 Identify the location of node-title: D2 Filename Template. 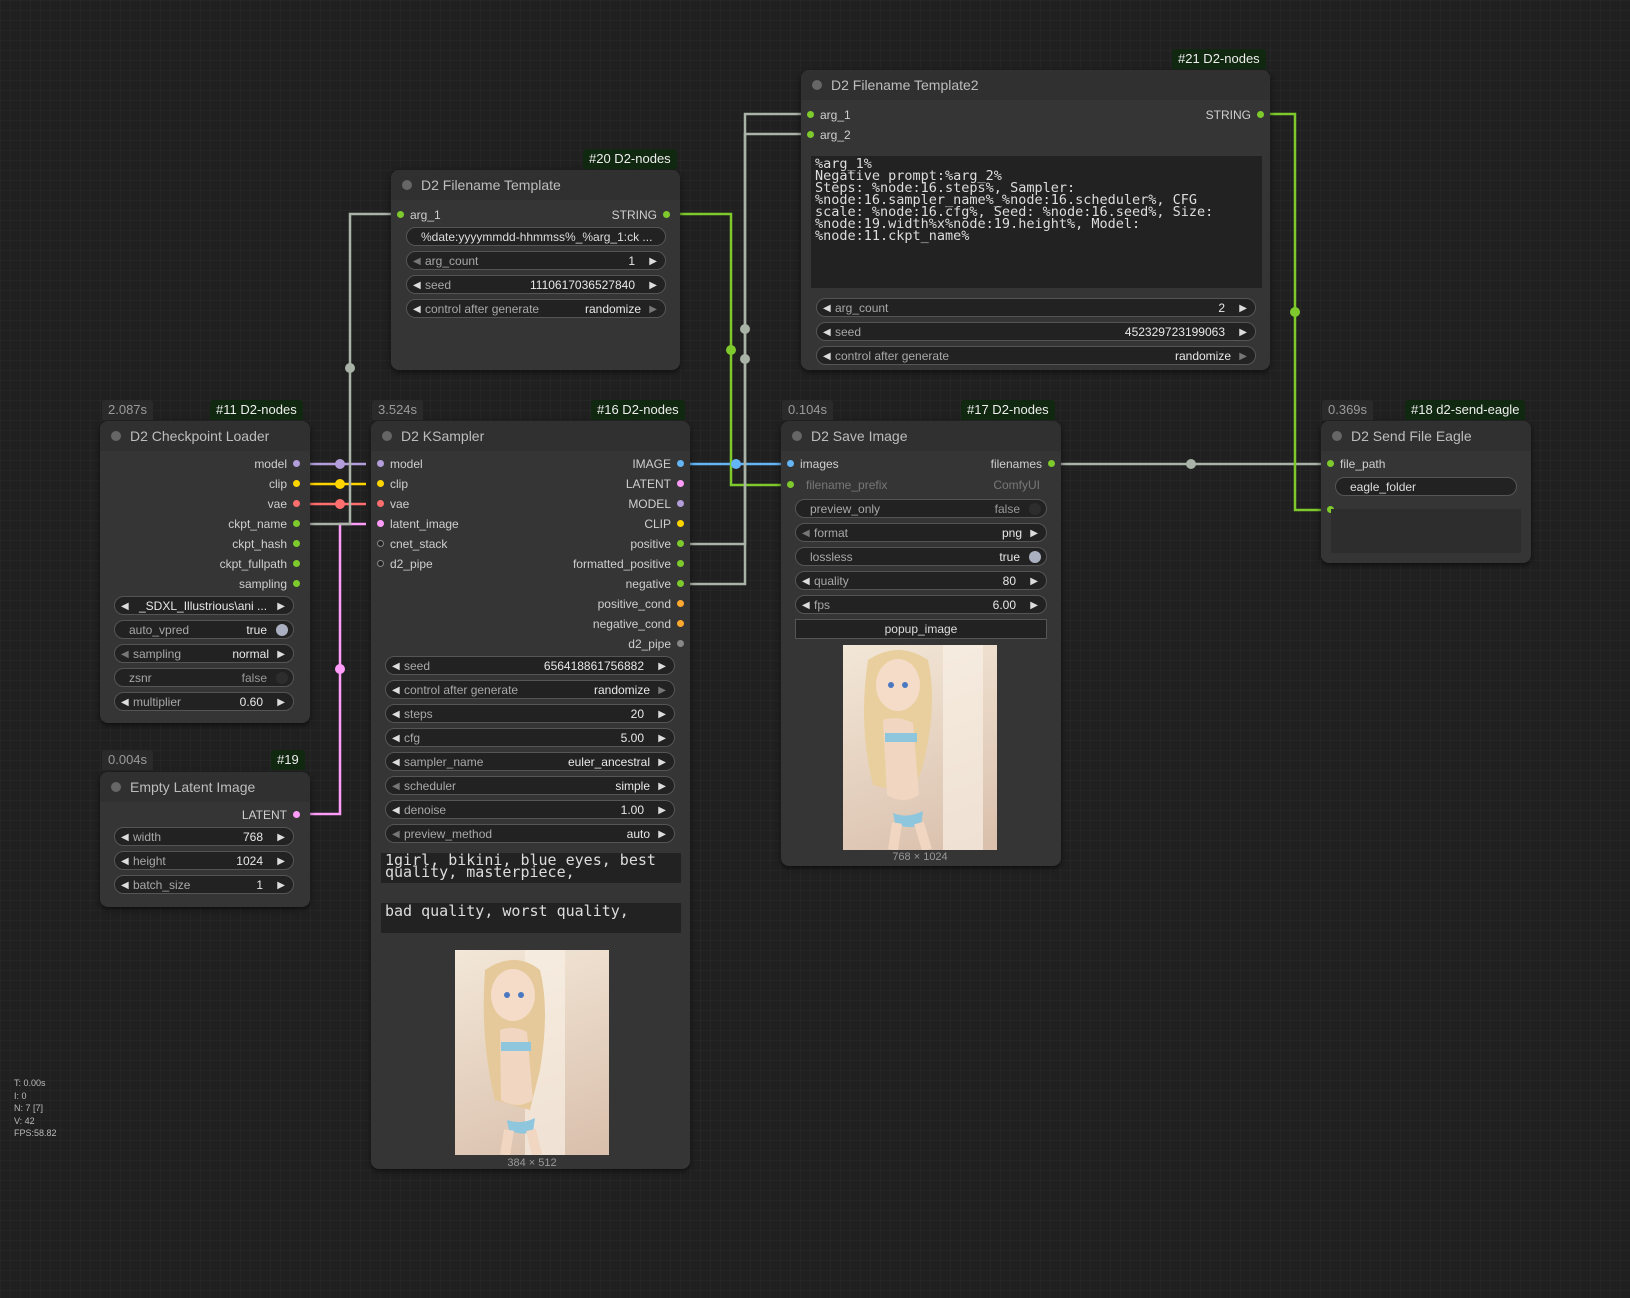
(535, 185).